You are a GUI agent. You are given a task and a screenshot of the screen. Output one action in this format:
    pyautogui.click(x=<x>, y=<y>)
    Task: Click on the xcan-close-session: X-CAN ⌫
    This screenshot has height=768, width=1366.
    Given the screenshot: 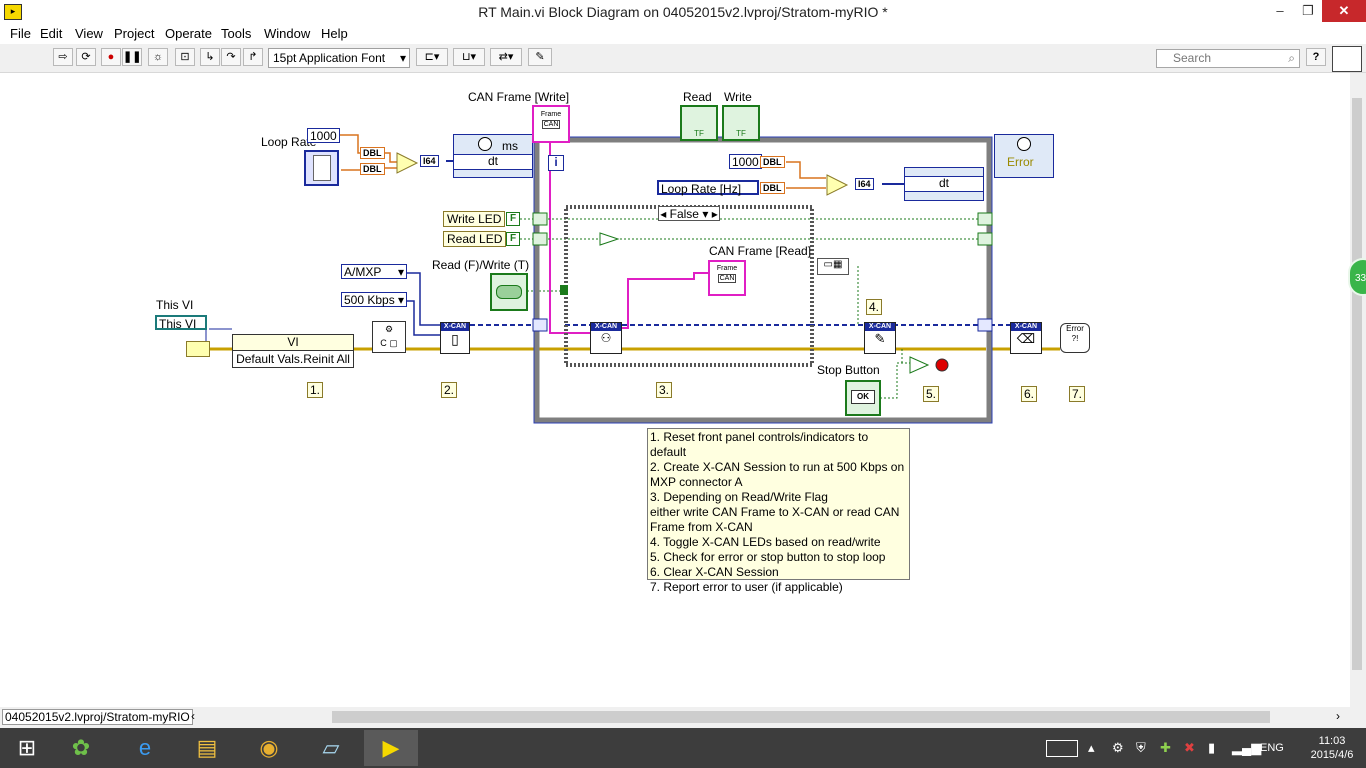 What is the action you would take?
    pyautogui.click(x=1026, y=338)
    